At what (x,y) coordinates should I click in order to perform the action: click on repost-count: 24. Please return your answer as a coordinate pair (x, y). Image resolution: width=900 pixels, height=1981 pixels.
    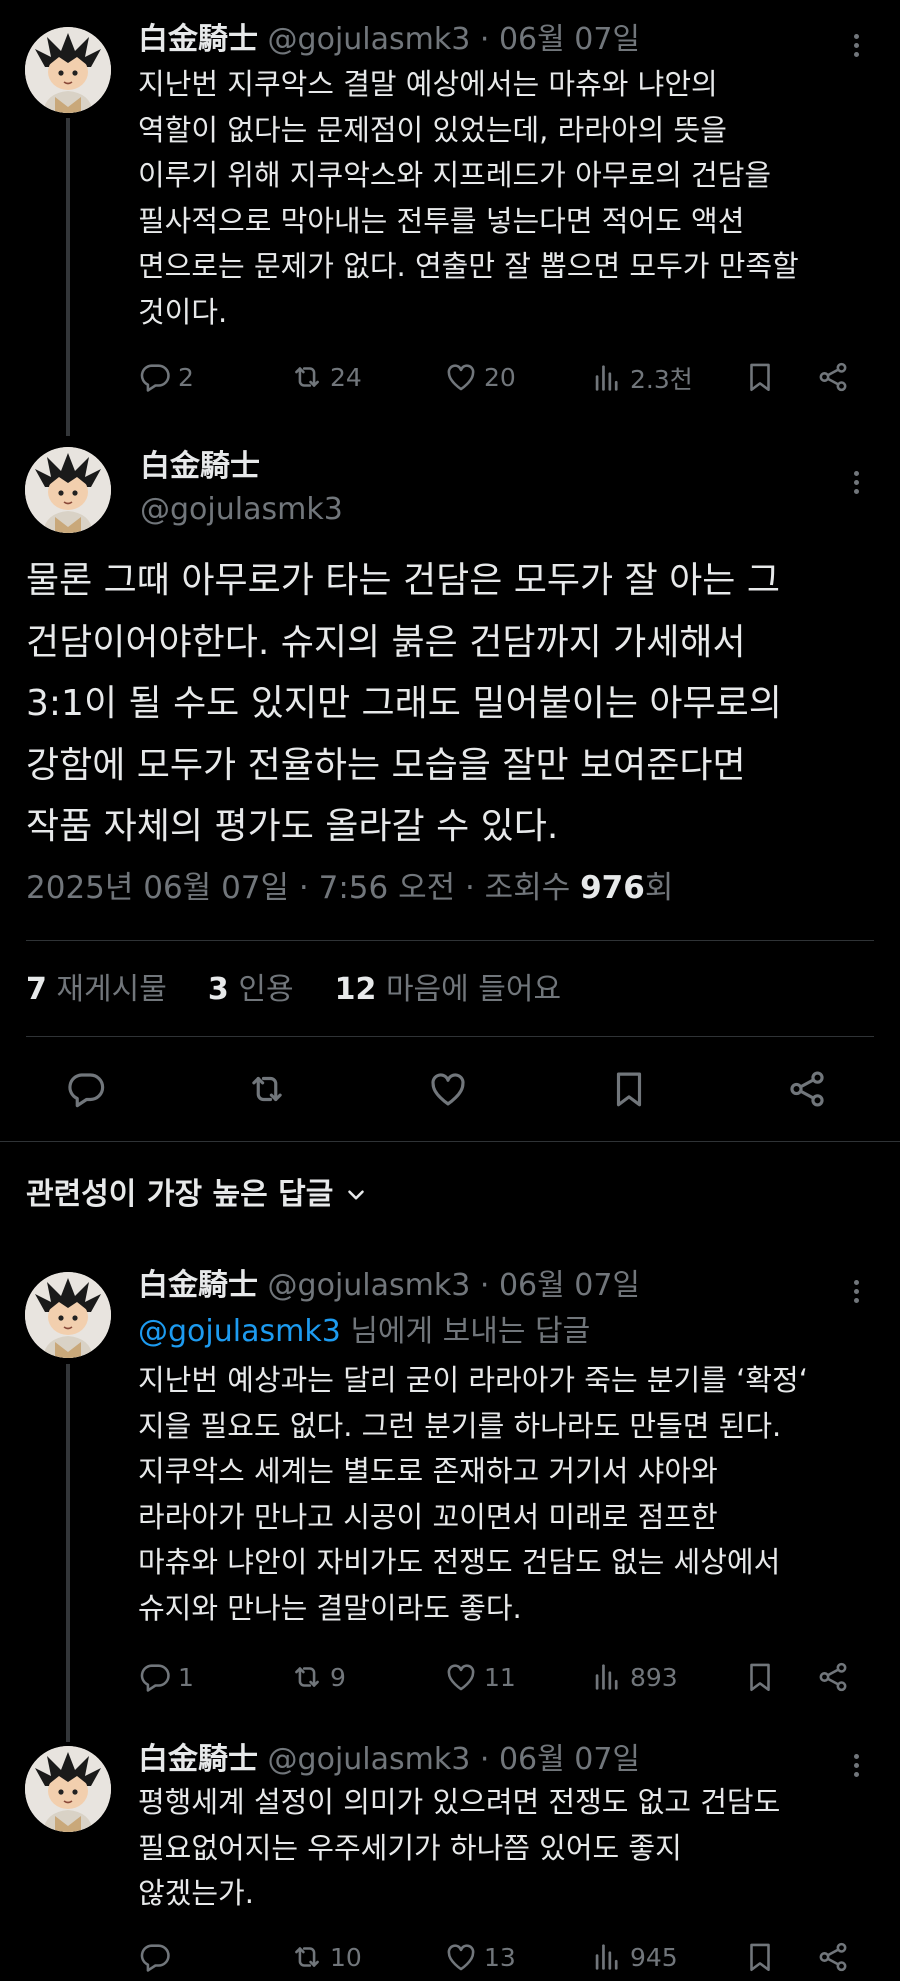
    Looking at the image, I should click on (346, 377).